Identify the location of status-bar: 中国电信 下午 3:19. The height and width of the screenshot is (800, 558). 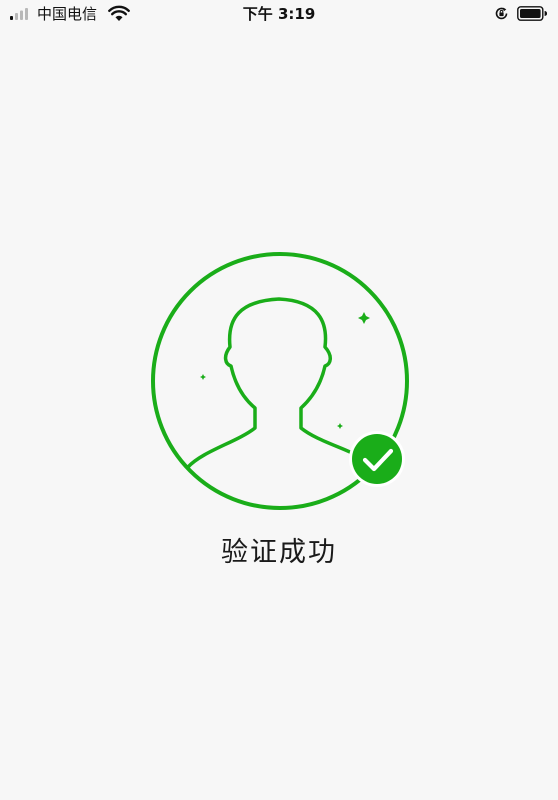
(279, 15).